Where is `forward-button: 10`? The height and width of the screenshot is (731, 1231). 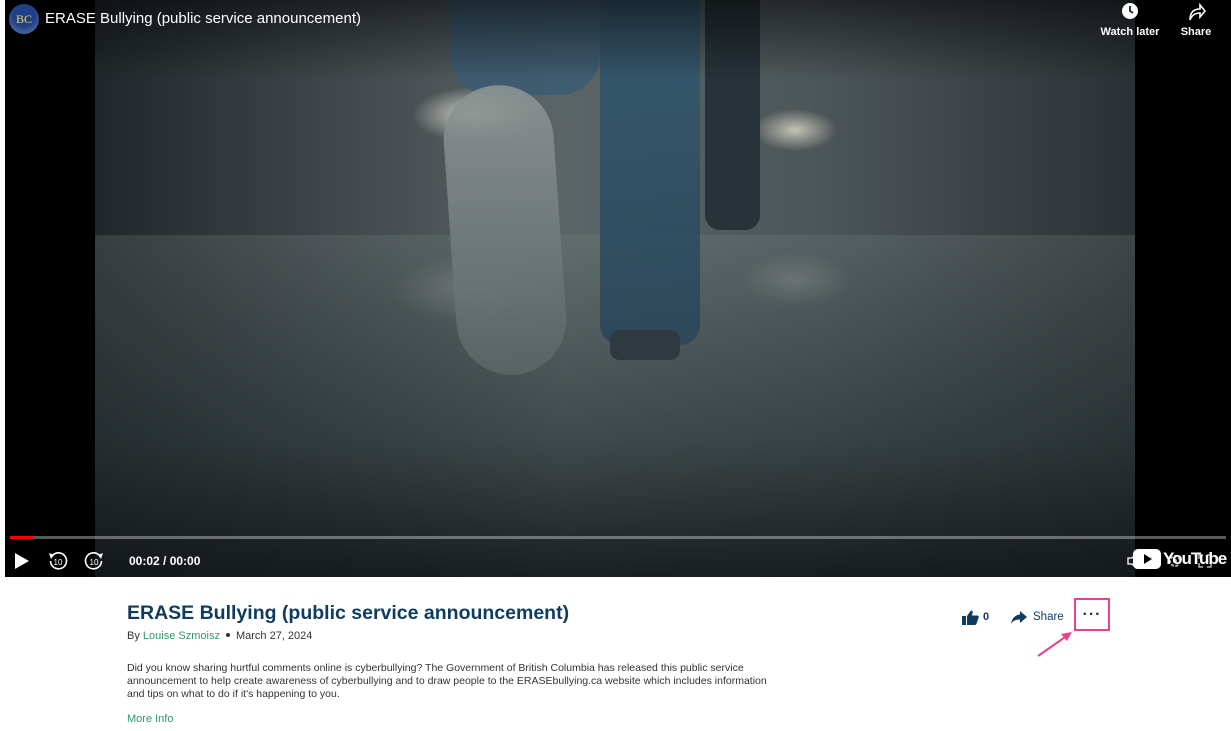
forward-button: 10 is located at coordinates (94, 561).